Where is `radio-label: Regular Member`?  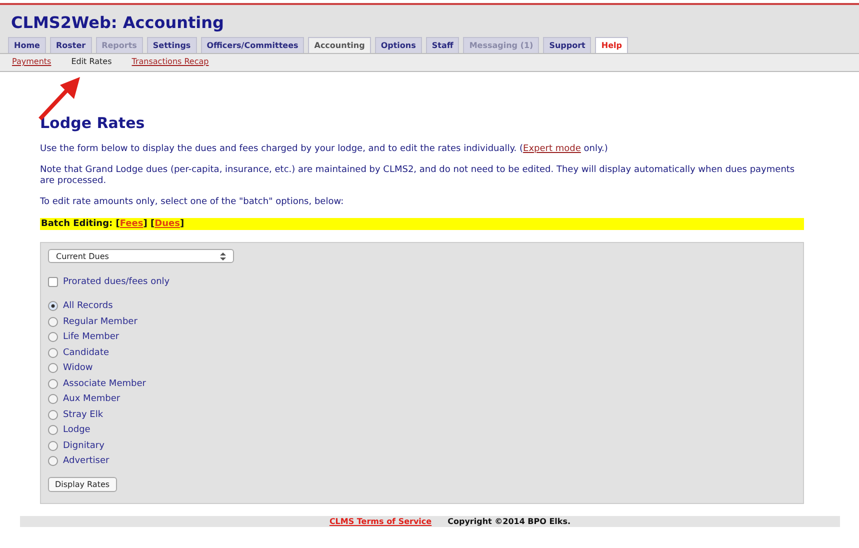 radio-label: Regular Member is located at coordinates (100, 321).